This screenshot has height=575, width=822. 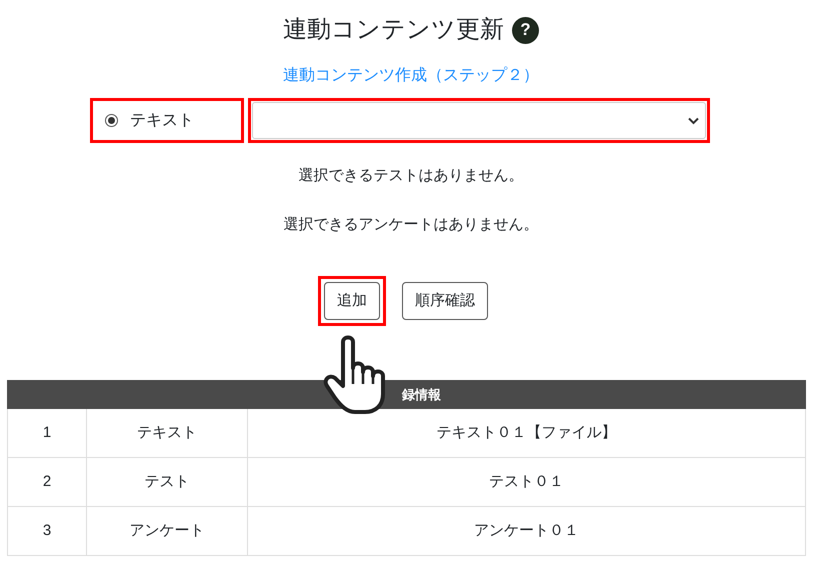 What do you see at coordinates (393, 30) in the screenshot?
I see `page-title: 連動コンテンツ更新` at bounding box center [393, 30].